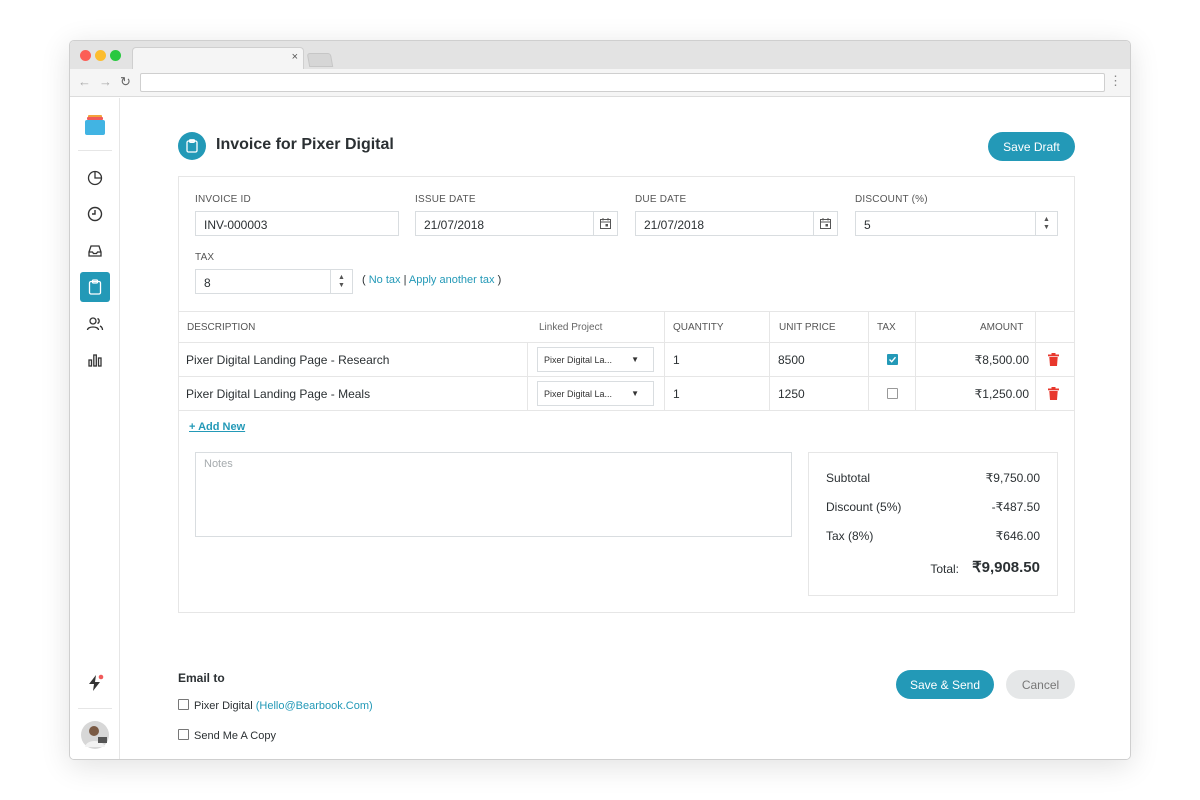  I want to click on invoice-id-field: INV-000003, so click(297, 223).